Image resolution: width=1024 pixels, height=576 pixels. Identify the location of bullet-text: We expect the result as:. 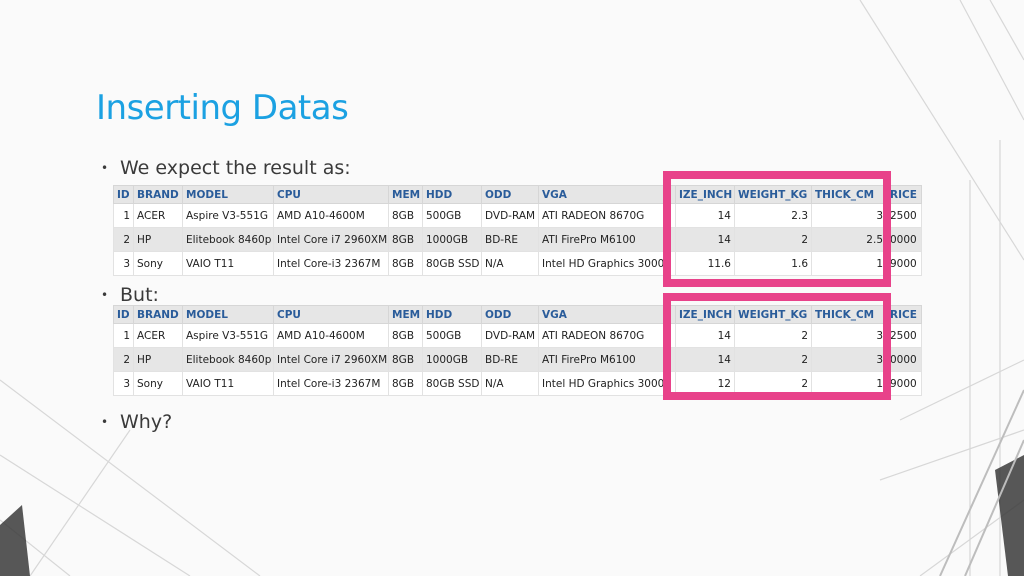
(235, 168).